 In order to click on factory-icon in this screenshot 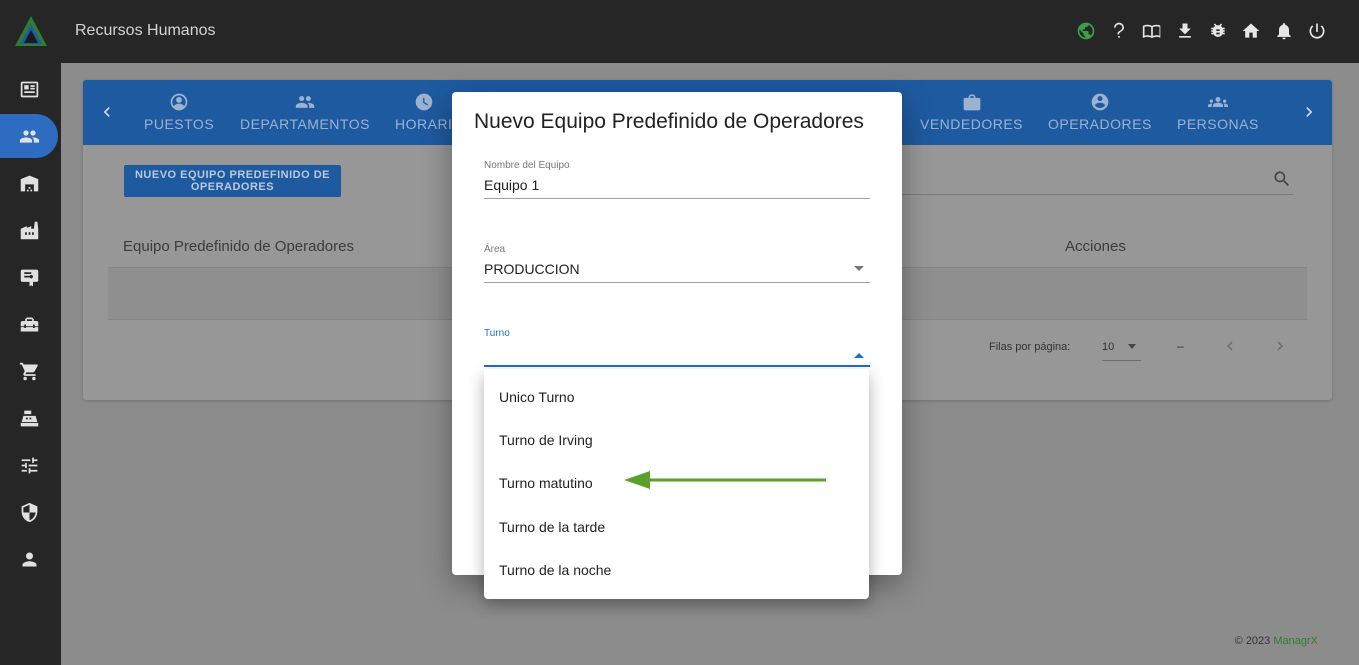, I will do `click(29, 230)`.